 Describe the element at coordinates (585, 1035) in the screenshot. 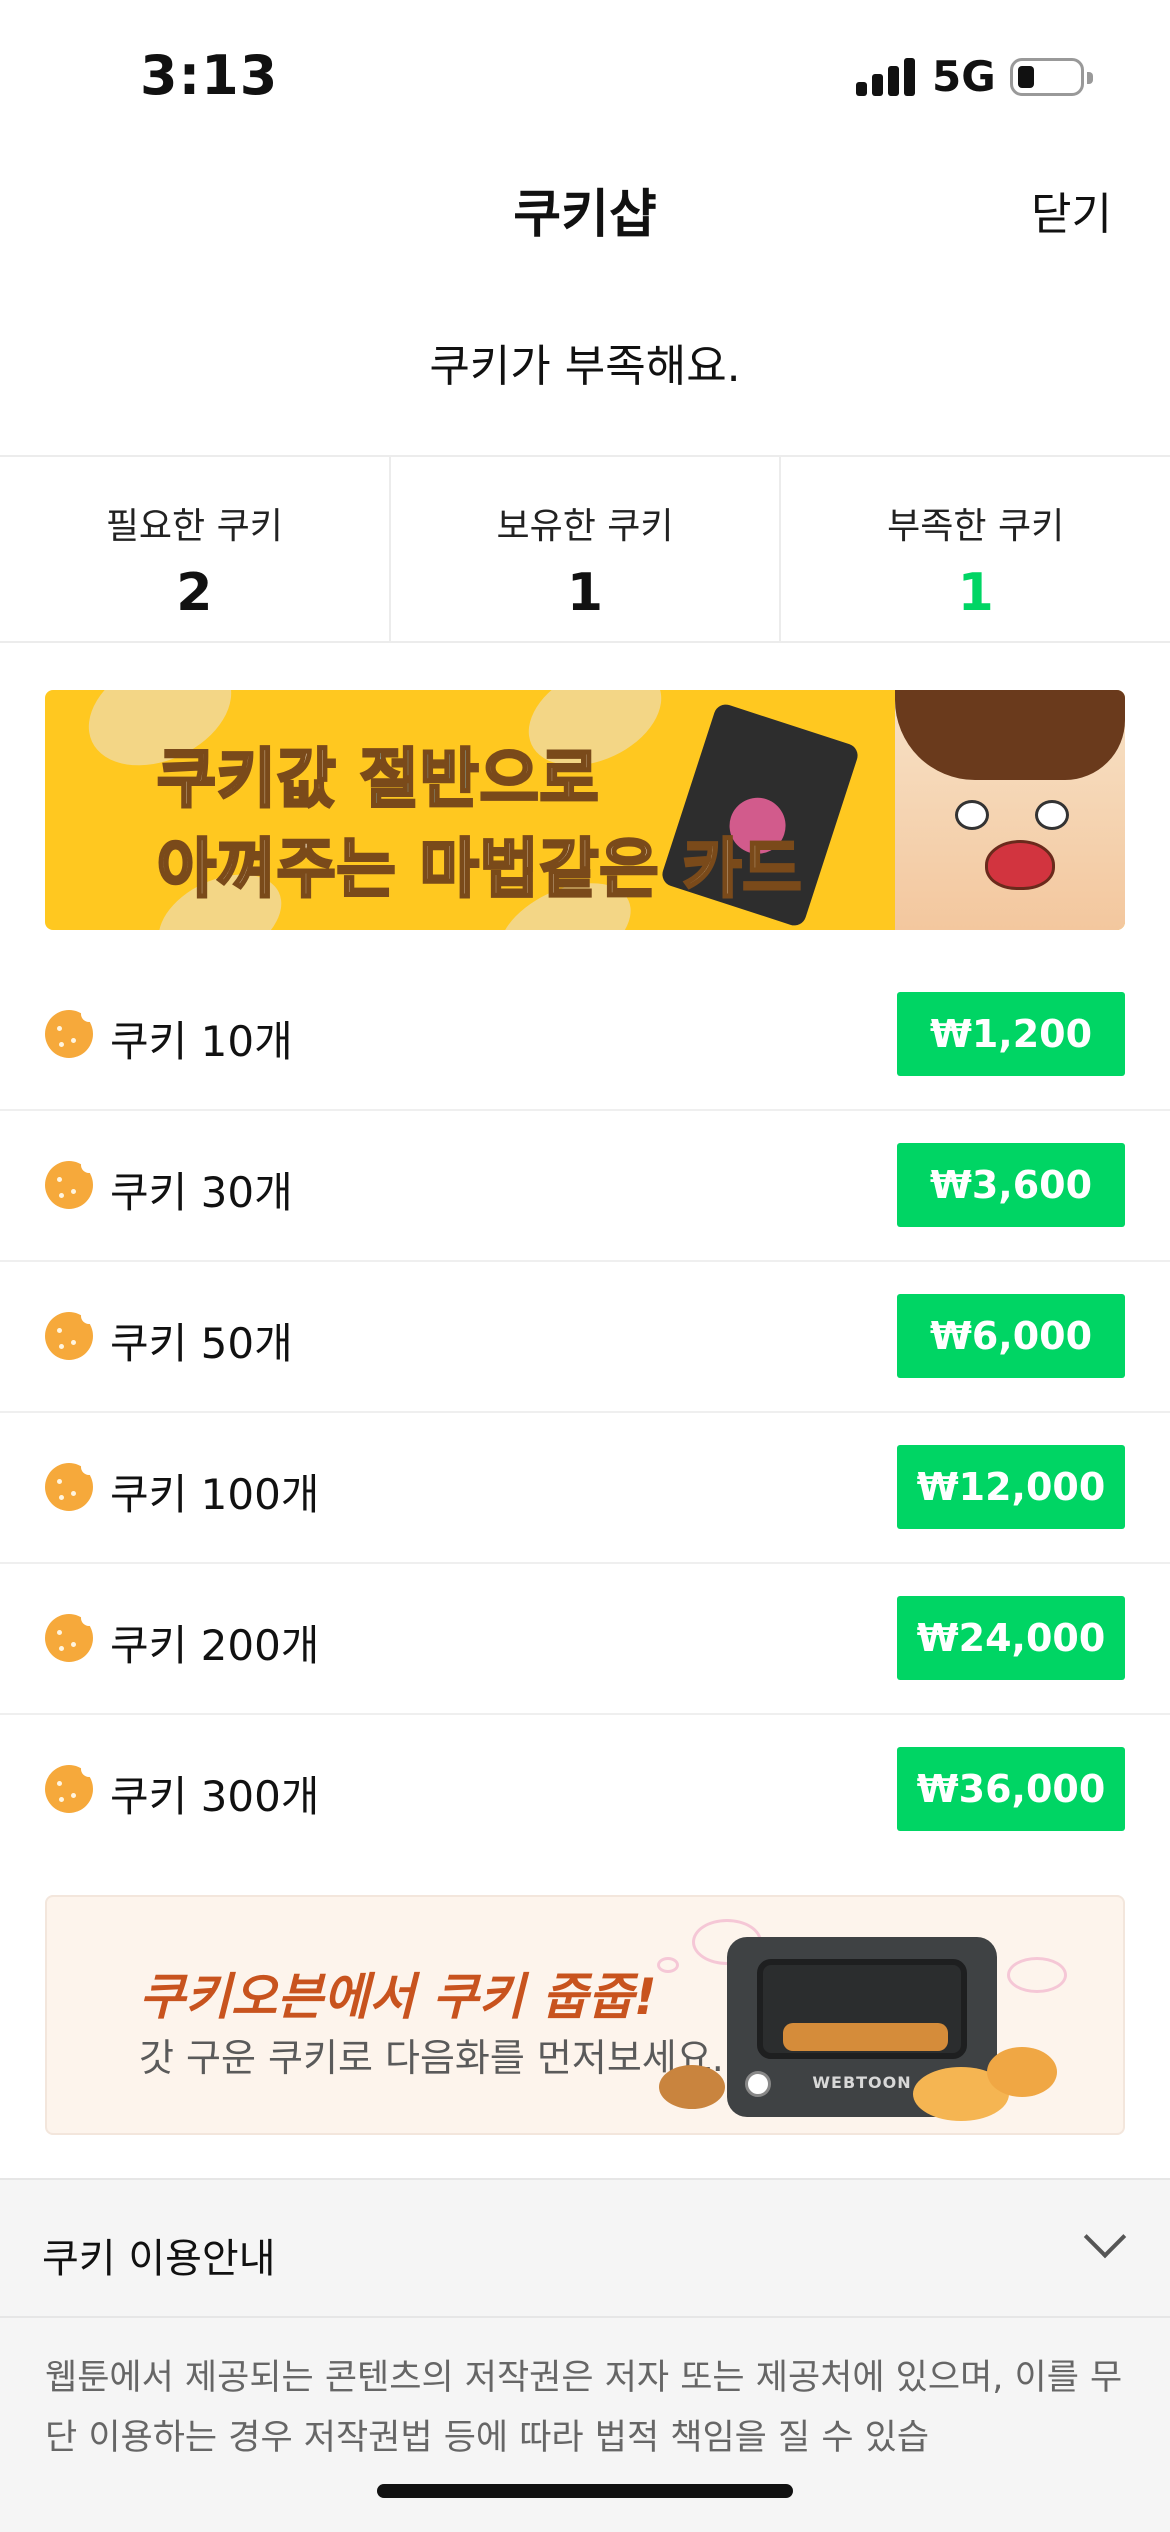

I see `list-item: 쿠키 10개 ₩1,200` at that location.